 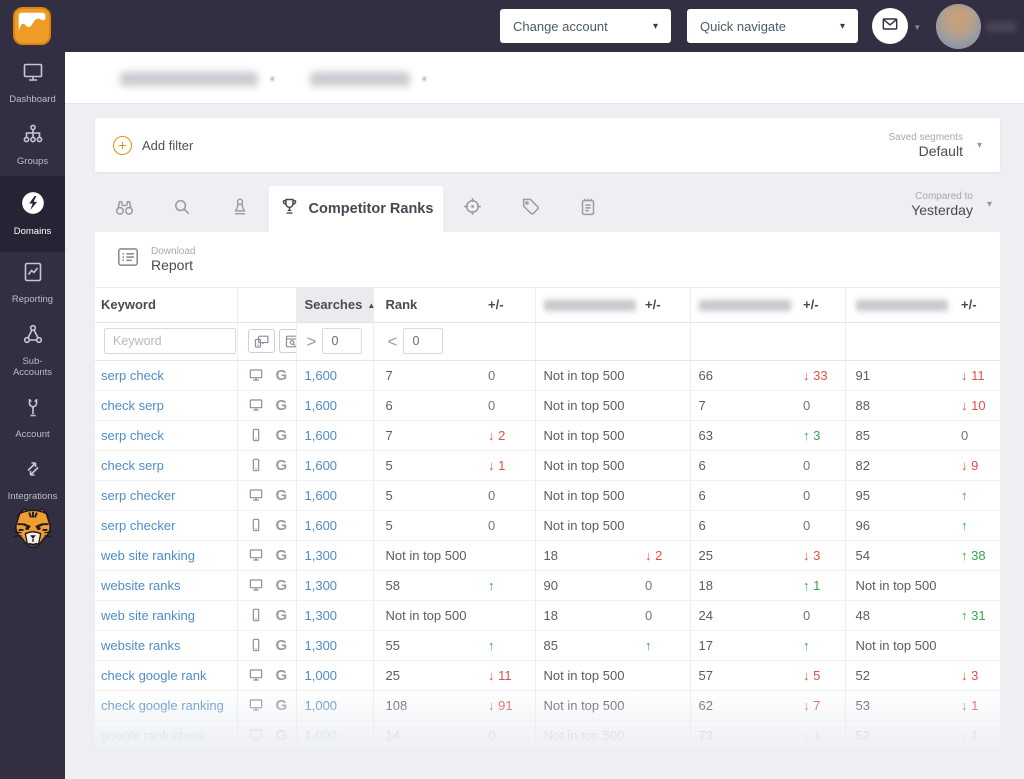 I want to click on column-header-rank-change: +/-, so click(x=510, y=305).